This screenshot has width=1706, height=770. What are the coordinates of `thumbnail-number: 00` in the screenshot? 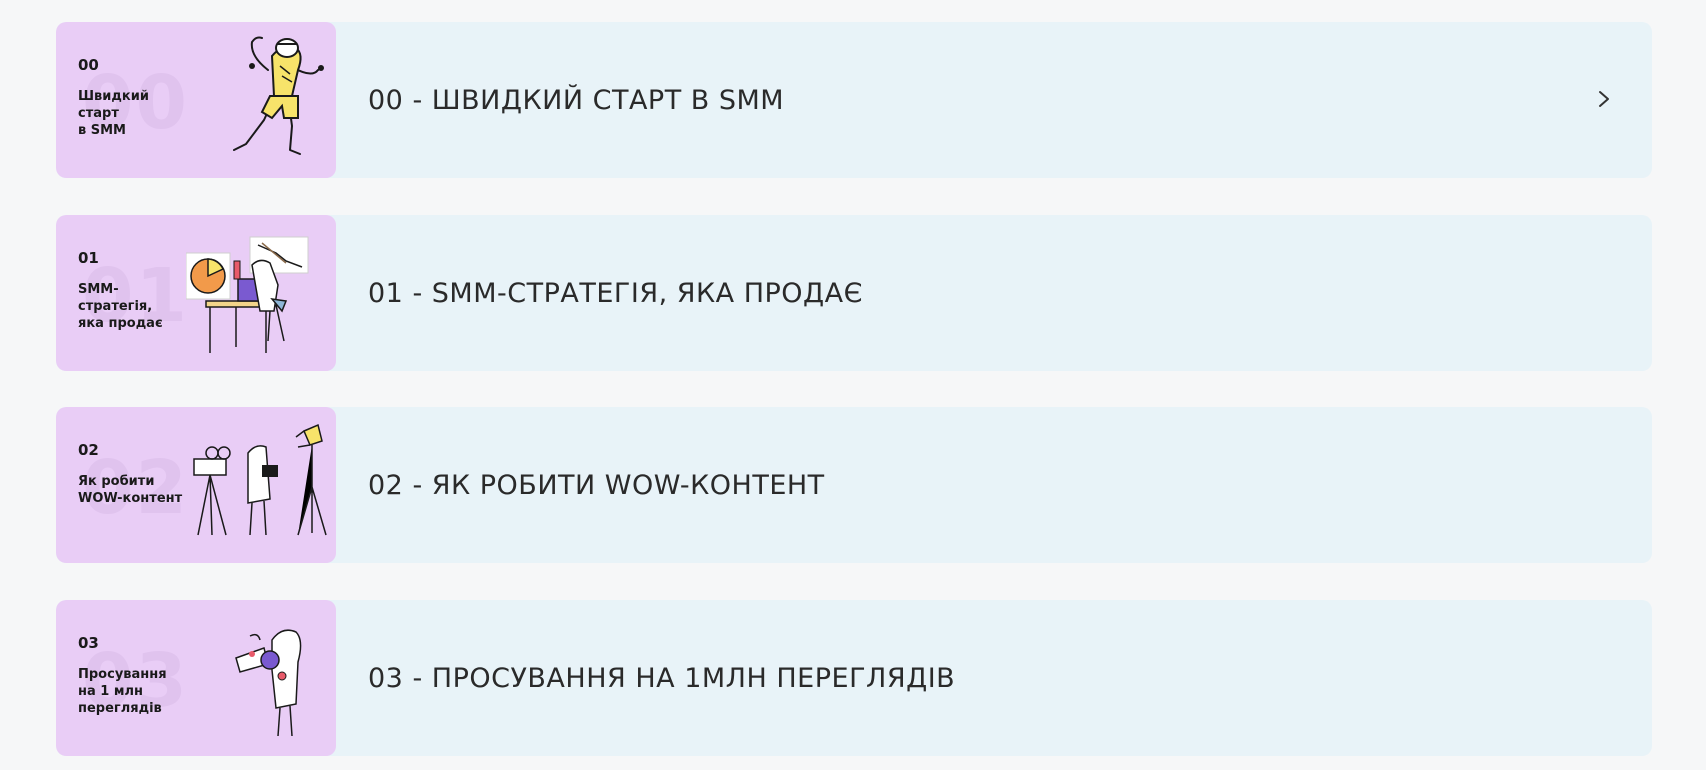 It's located at (88, 65).